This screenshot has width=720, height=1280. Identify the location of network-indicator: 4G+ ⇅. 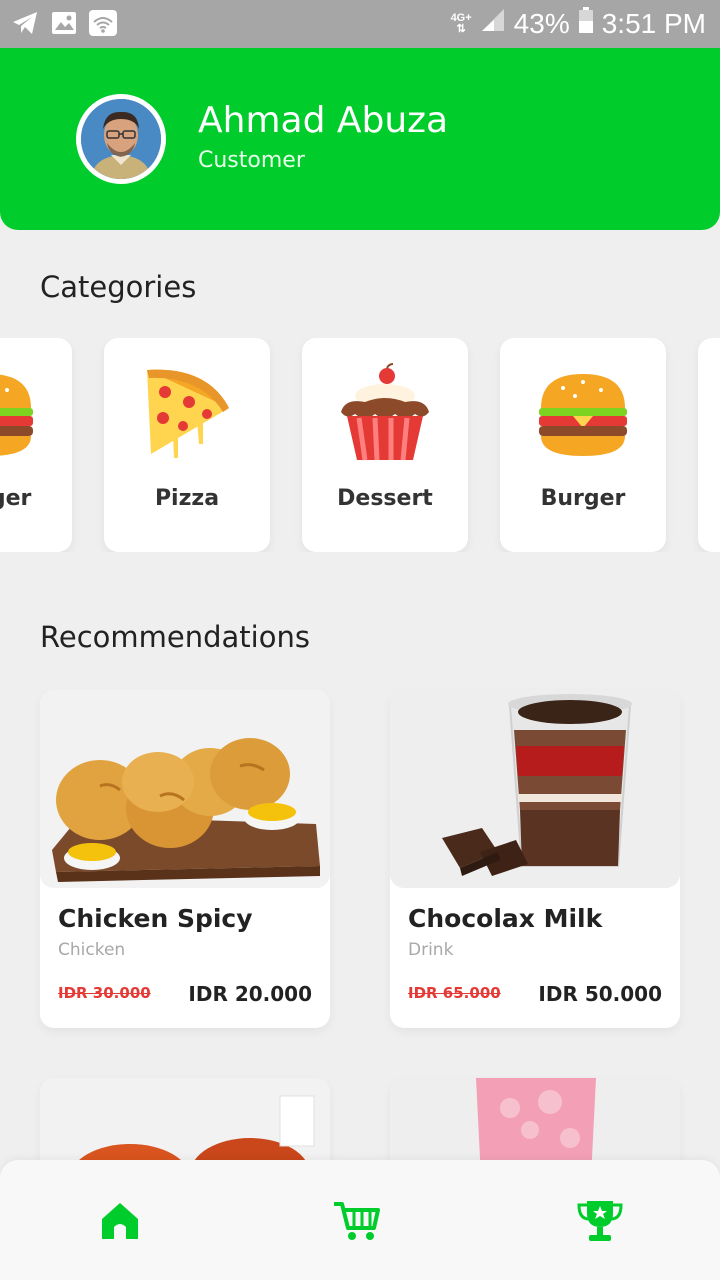
(461, 23).